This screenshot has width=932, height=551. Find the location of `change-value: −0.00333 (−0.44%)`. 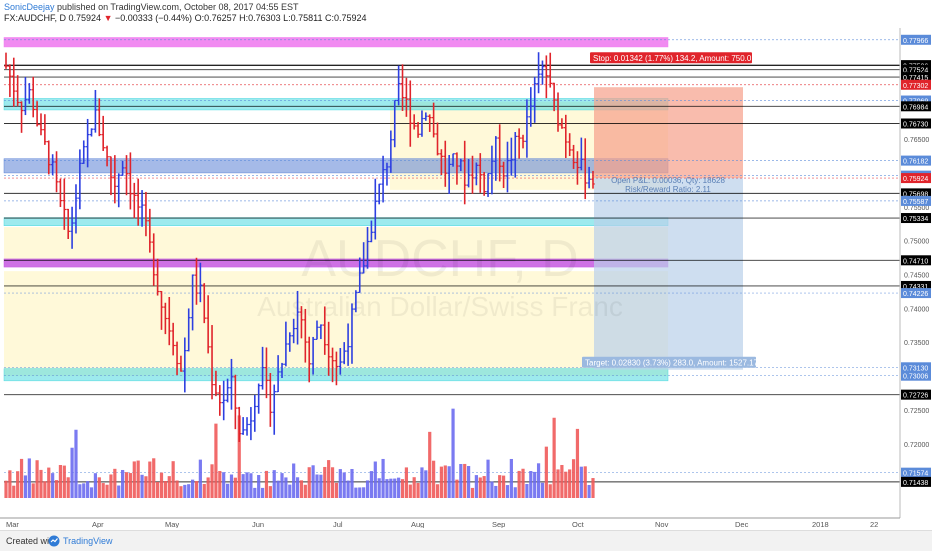

change-value: −0.00333 (−0.44%) is located at coordinates (152, 18).